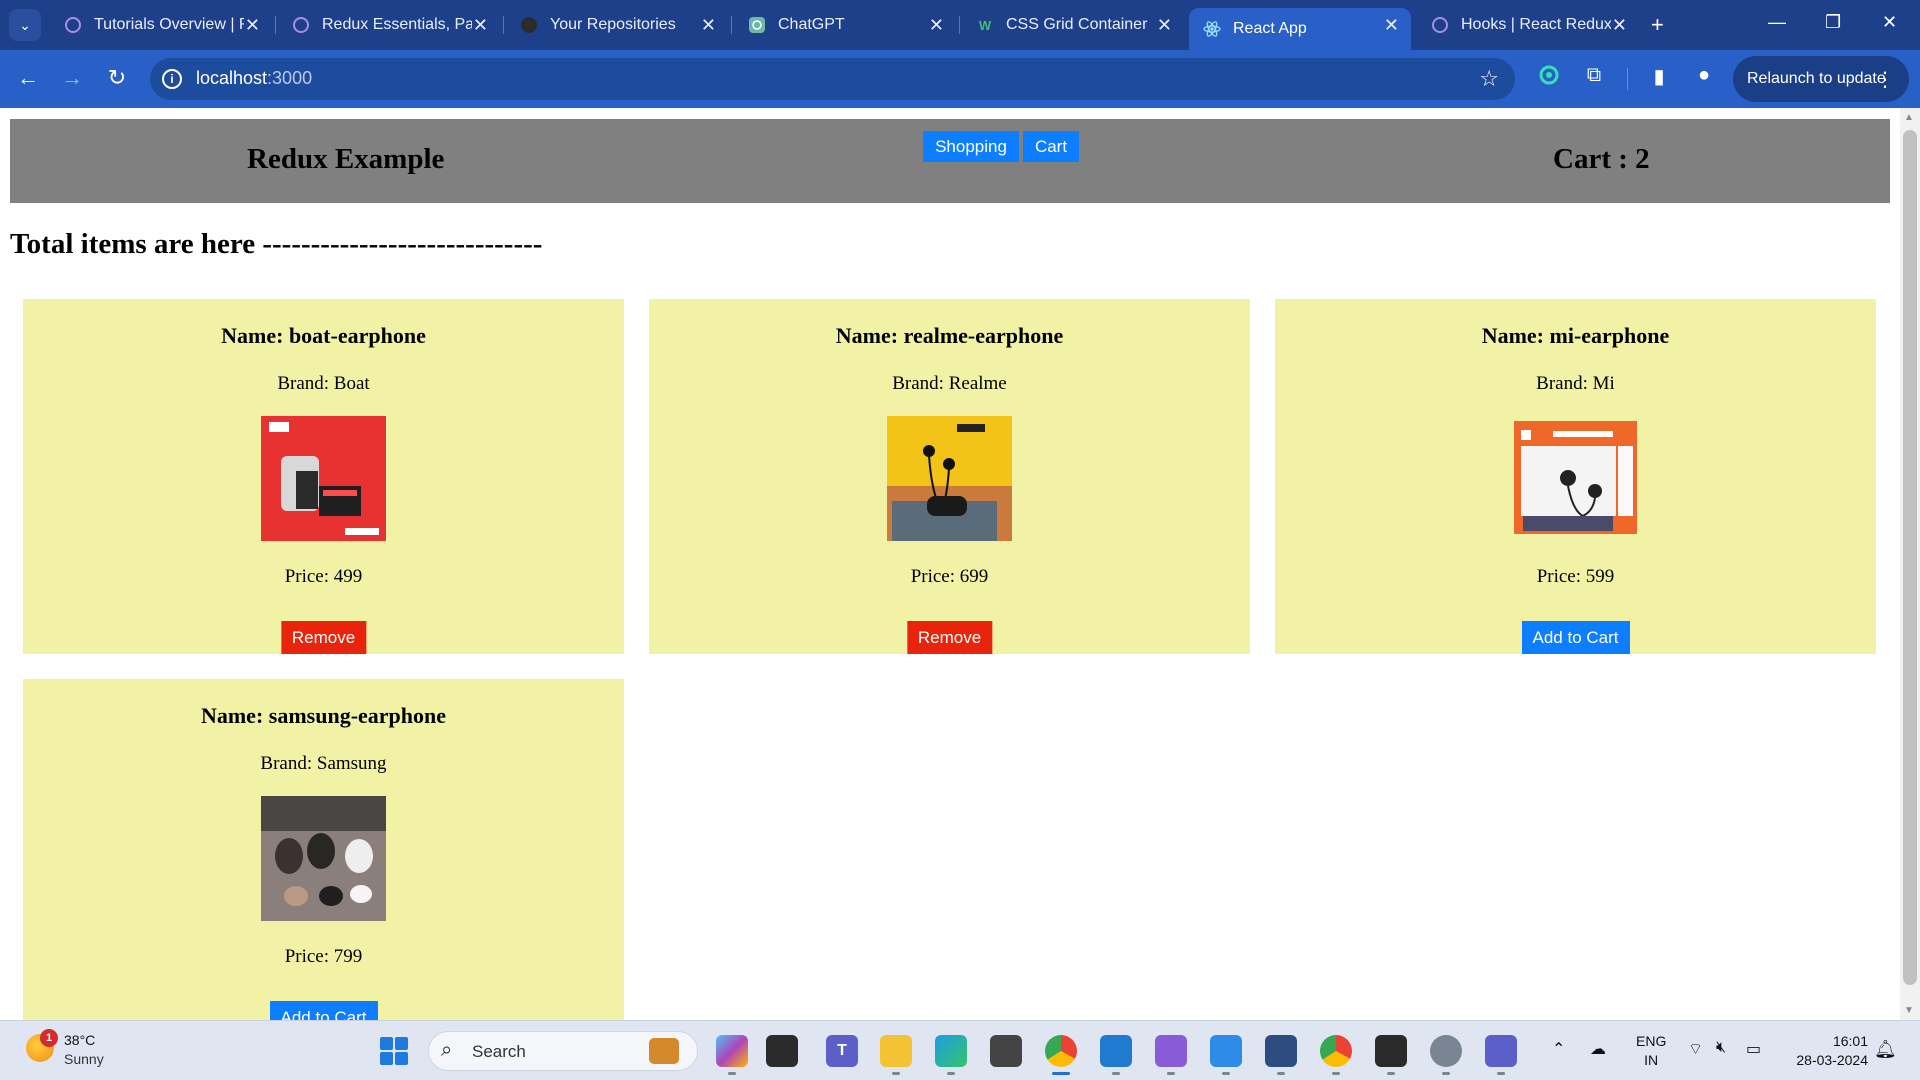  What do you see at coordinates (1910, 557) in the screenshot?
I see `scrollbar-thumb` at bounding box center [1910, 557].